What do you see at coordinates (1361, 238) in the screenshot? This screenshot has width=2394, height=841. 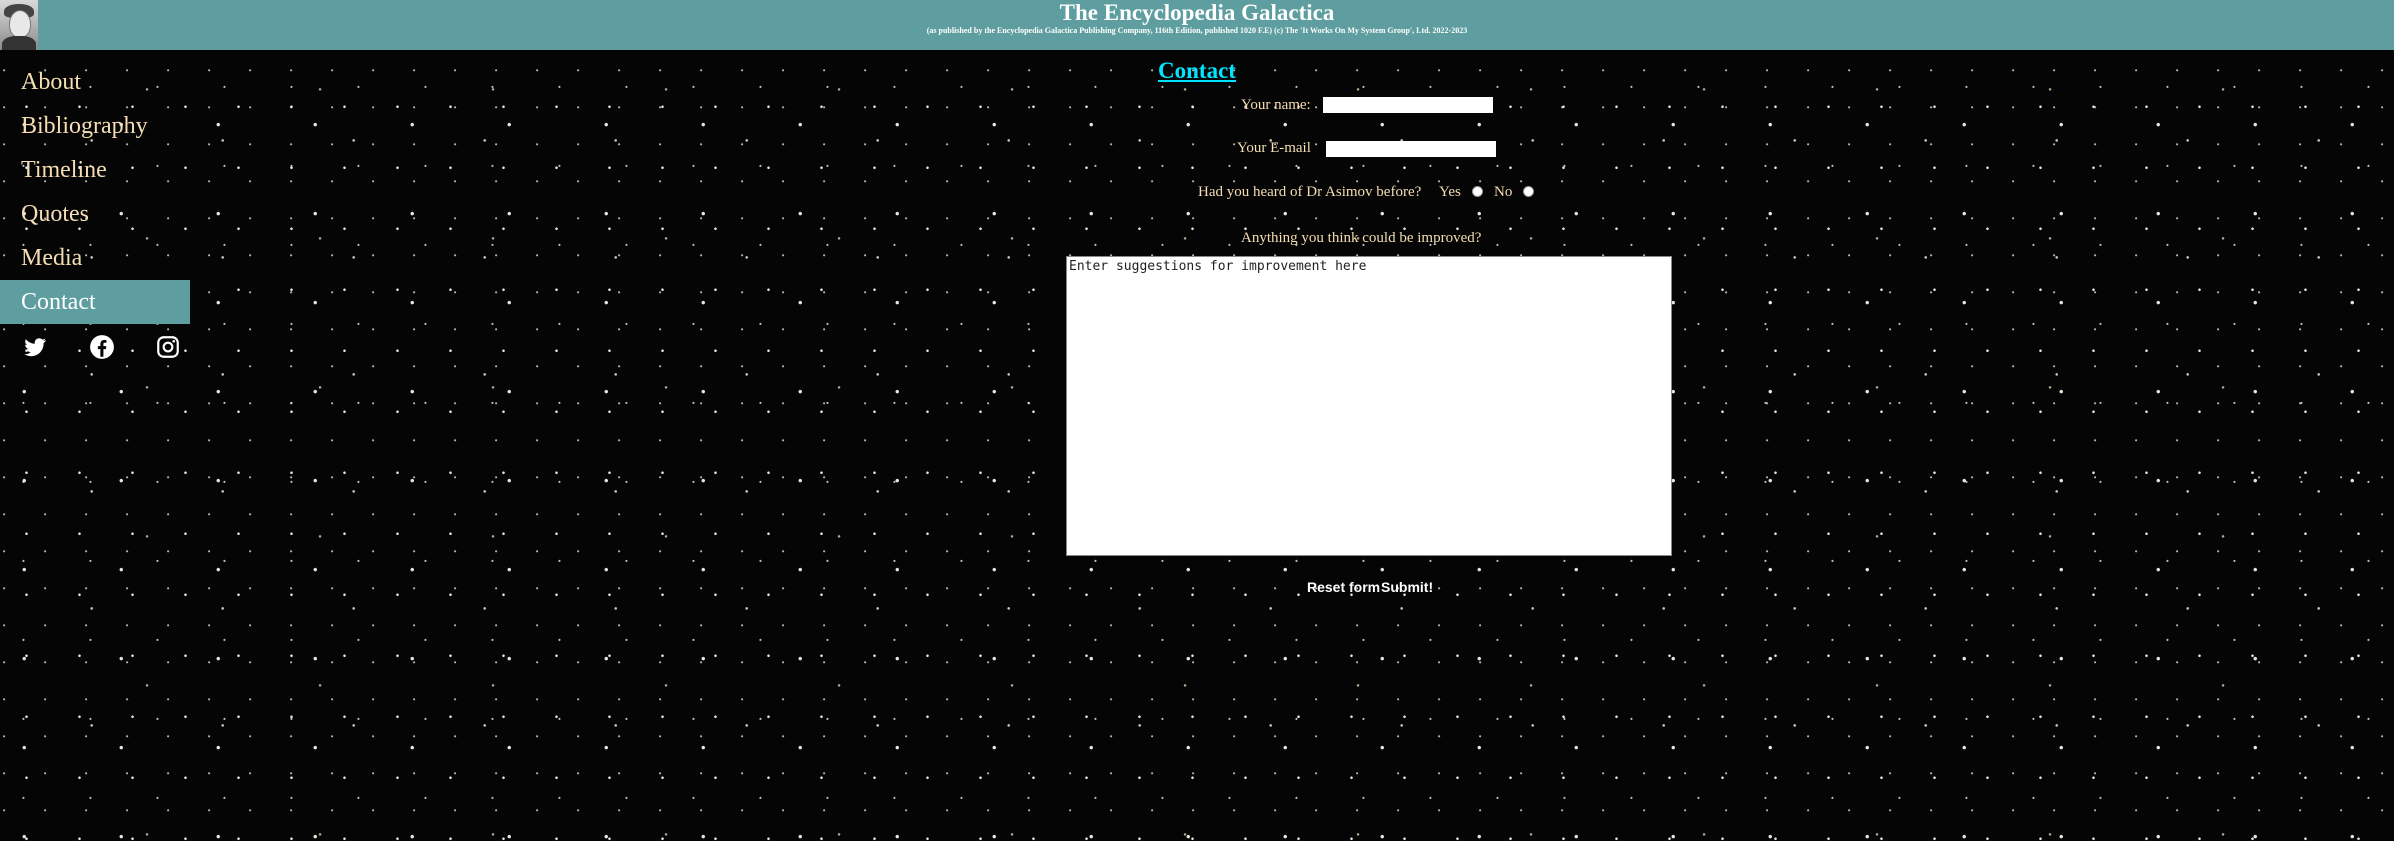 I see `improvement-label: Anything you think could be improved?` at bounding box center [1361, 238].